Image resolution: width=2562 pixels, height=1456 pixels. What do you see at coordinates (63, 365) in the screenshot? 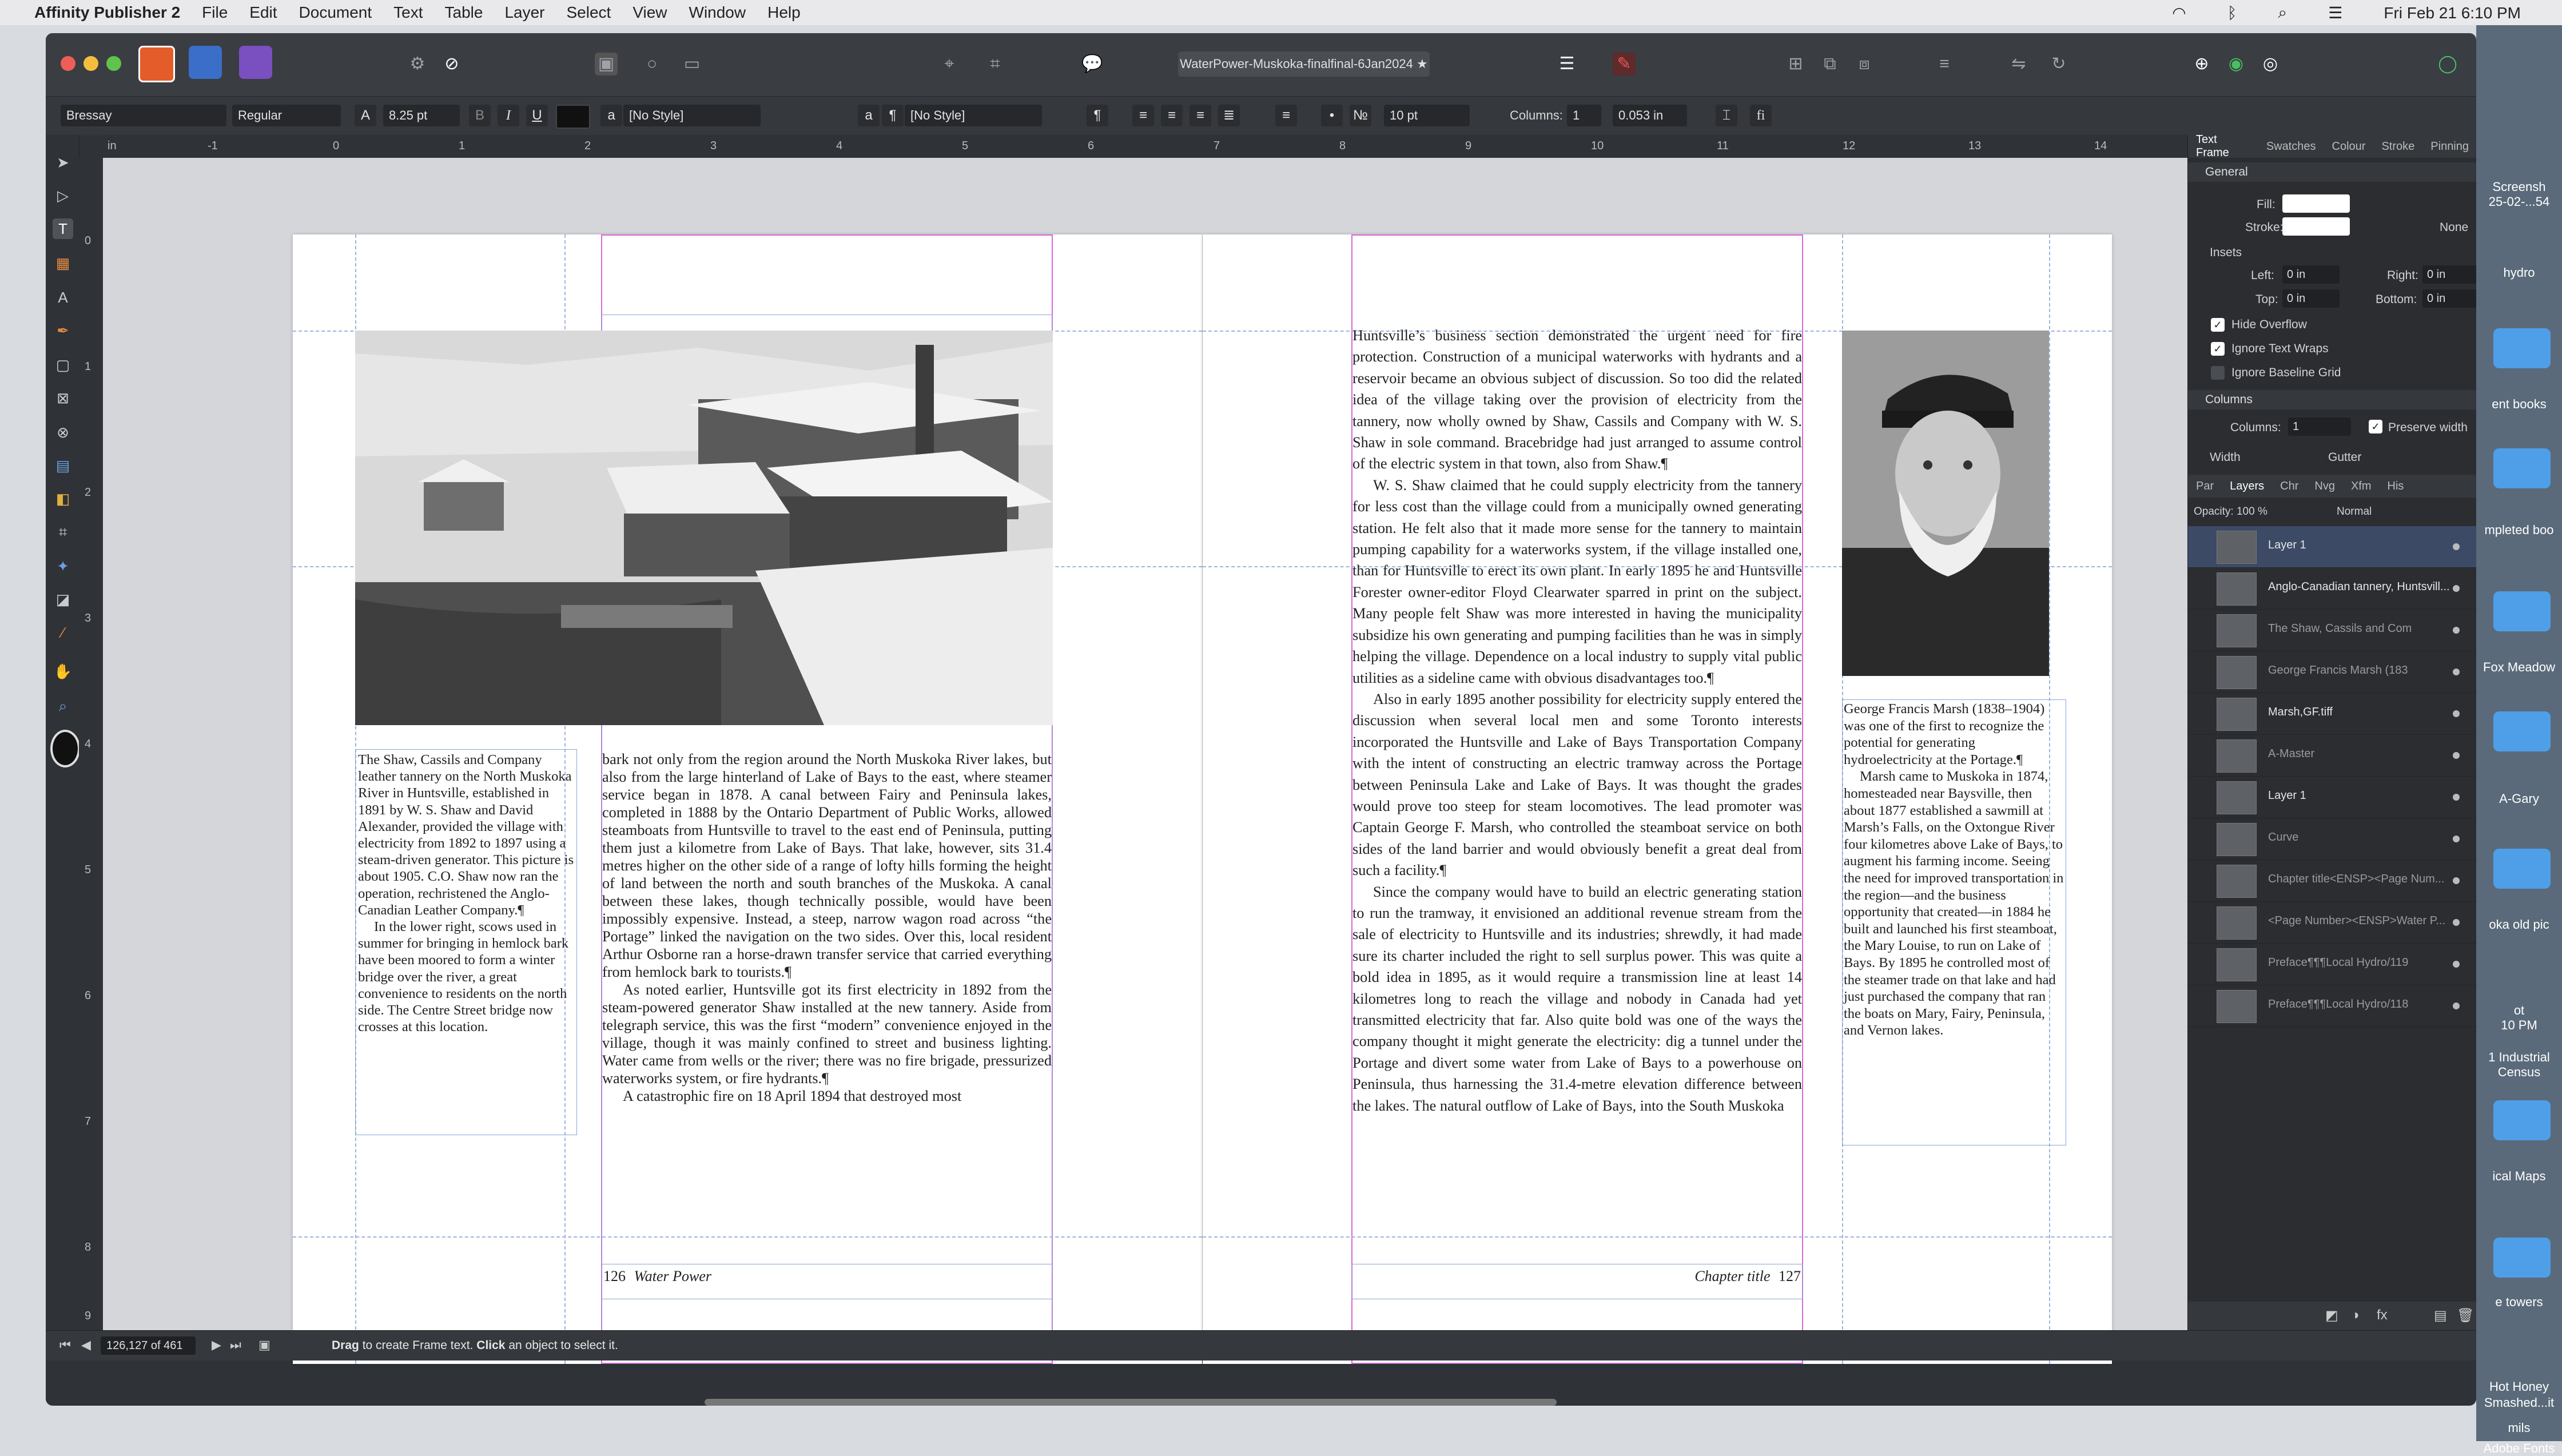
I see `rectangle-tool-icon: ▢` at bounding box center [63, 365].